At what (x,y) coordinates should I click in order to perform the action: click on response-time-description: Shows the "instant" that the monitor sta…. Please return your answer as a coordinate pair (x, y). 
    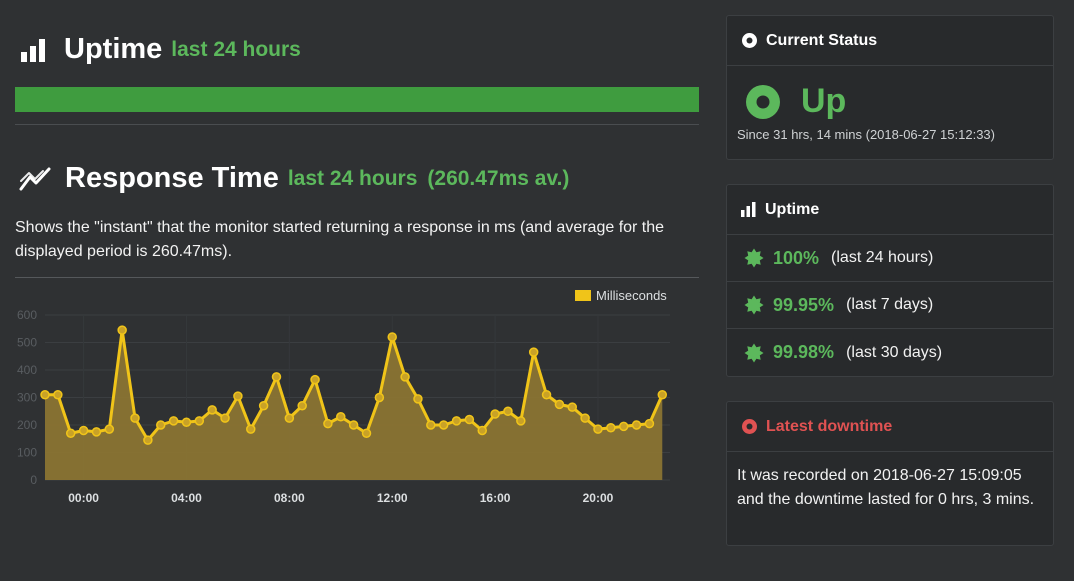
    Looking at the image, I should click on (340, 239).